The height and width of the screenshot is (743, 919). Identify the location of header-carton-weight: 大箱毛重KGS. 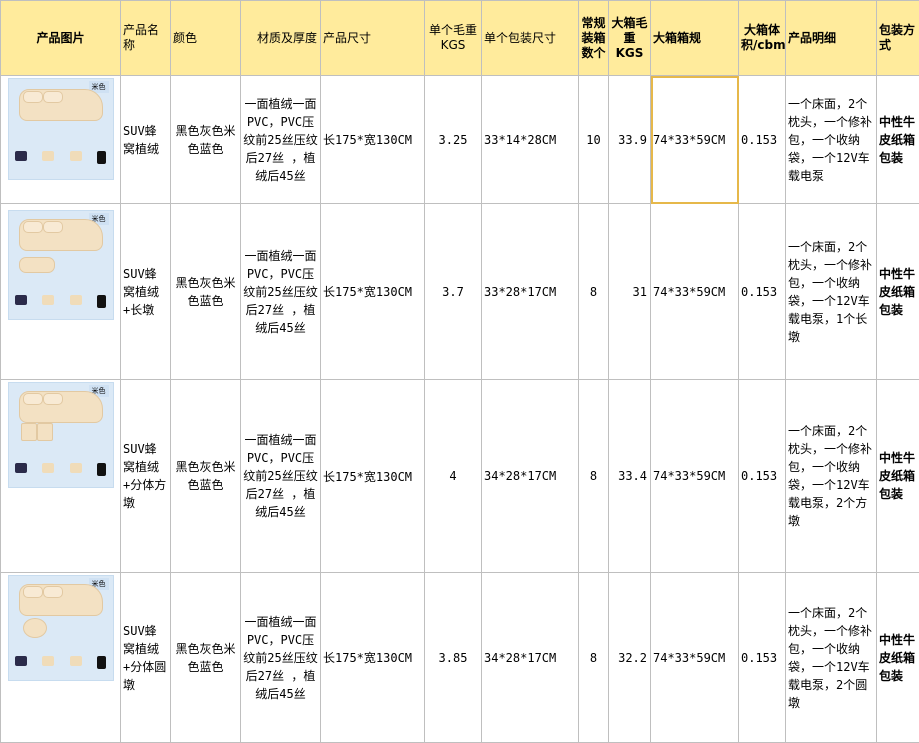
(630, 38).